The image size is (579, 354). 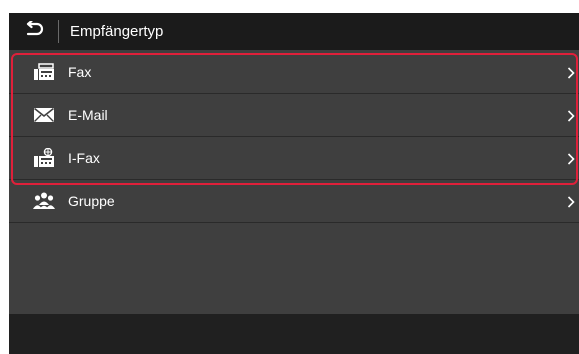 What do you see at coordinates (294, 115) in the screenshot?
I see `list-item-email: E-Mail` at bounding box center [294, 115].